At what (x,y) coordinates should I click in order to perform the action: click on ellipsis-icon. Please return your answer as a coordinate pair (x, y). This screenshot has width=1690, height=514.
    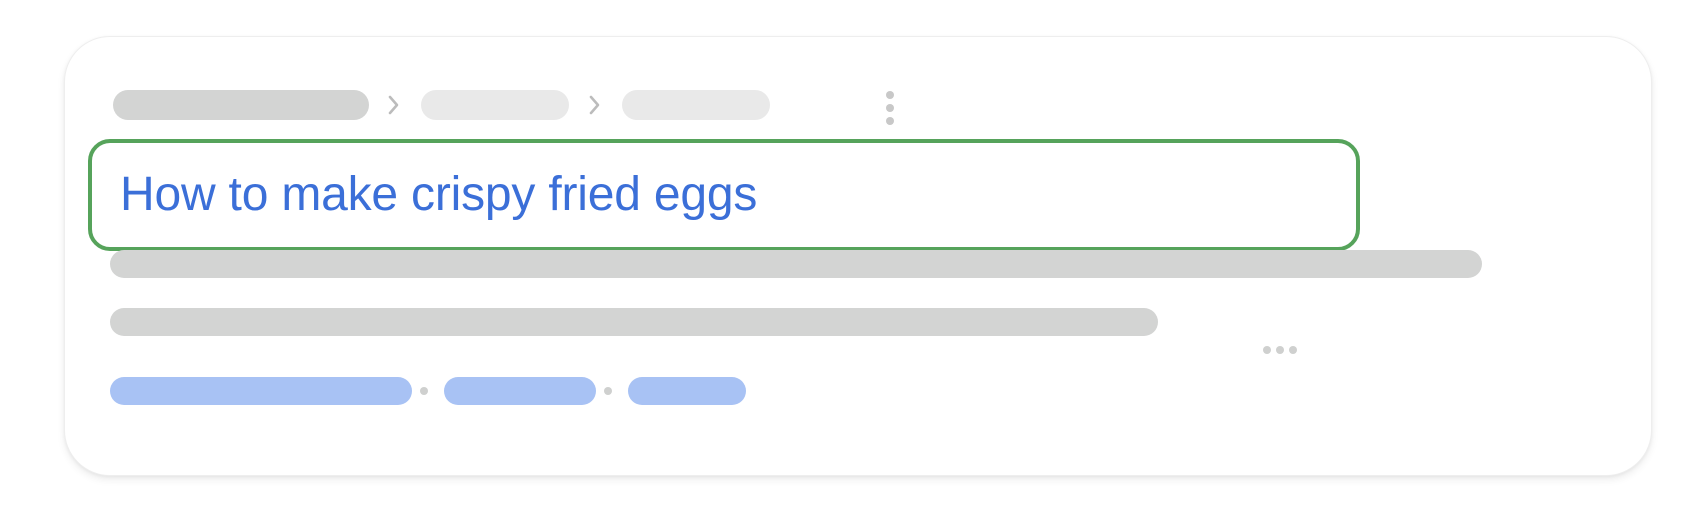
    Looking at the image, I should click on (1283, 351).